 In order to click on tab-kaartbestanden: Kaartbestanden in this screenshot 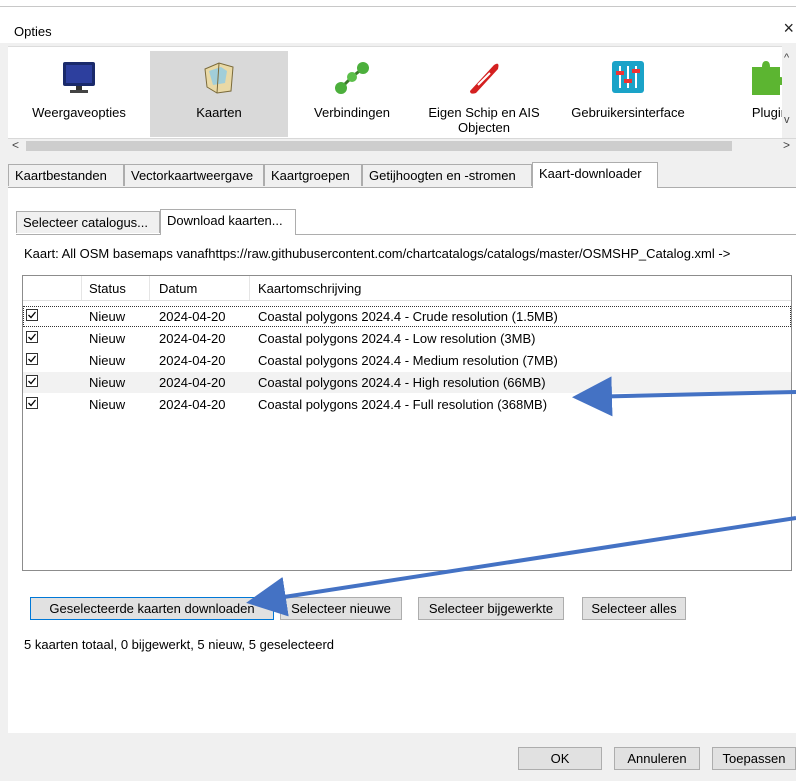, I will do `click(66, 175)`.